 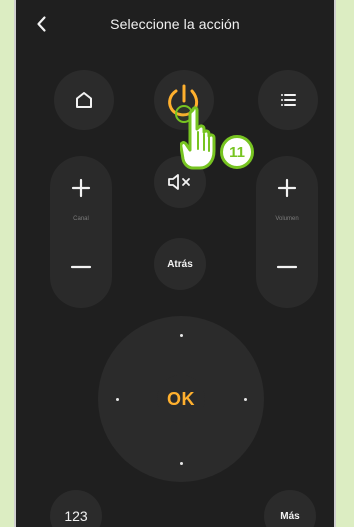 What do you see at coordinates (287, 269) in the screenshot?
I see `volume-down-button` at bounding box center [287, 269].